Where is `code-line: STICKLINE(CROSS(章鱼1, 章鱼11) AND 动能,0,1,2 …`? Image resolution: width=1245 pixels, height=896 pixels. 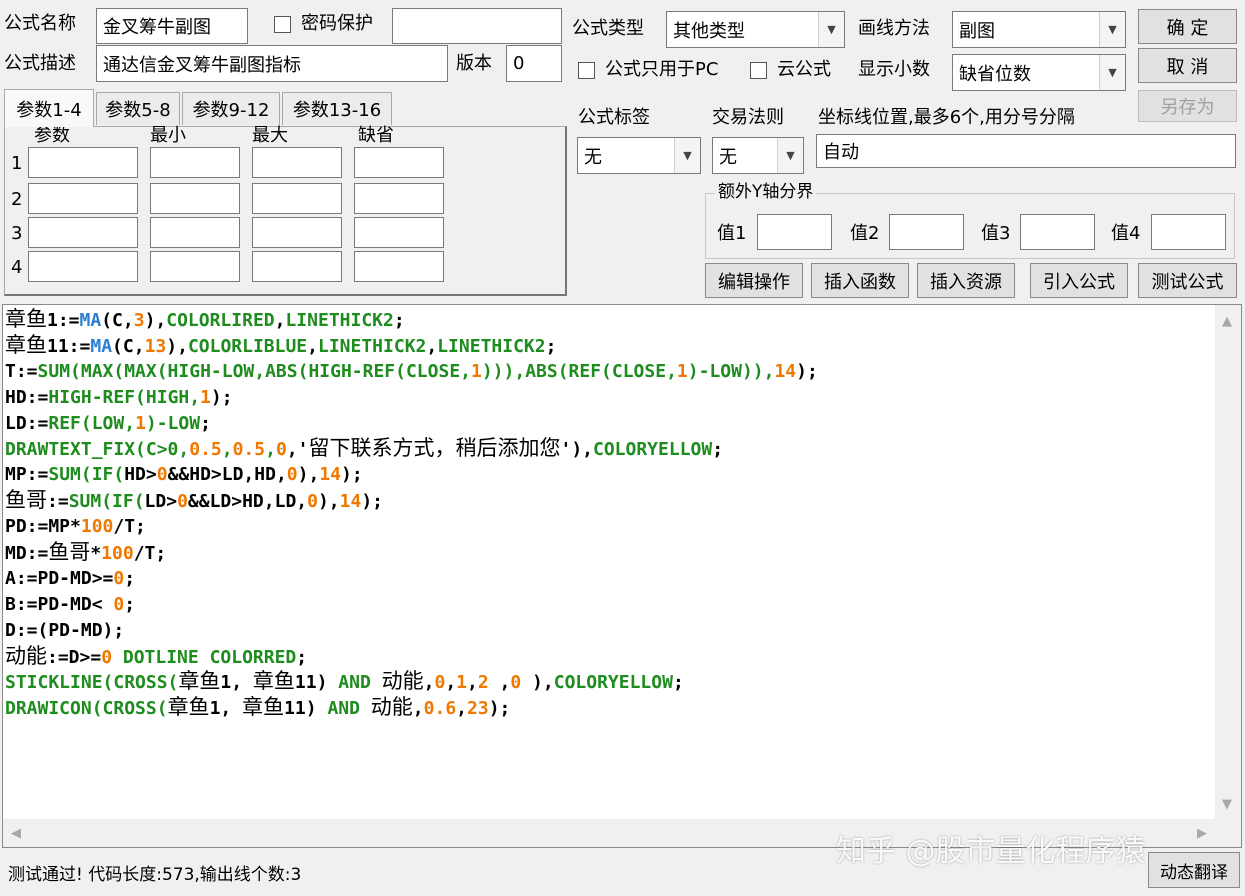
code-line: STICKLINE(CROSS(章鱼1, 章鱼11) AND 动能,0,1,2 … is located at coordinates (609, 682).